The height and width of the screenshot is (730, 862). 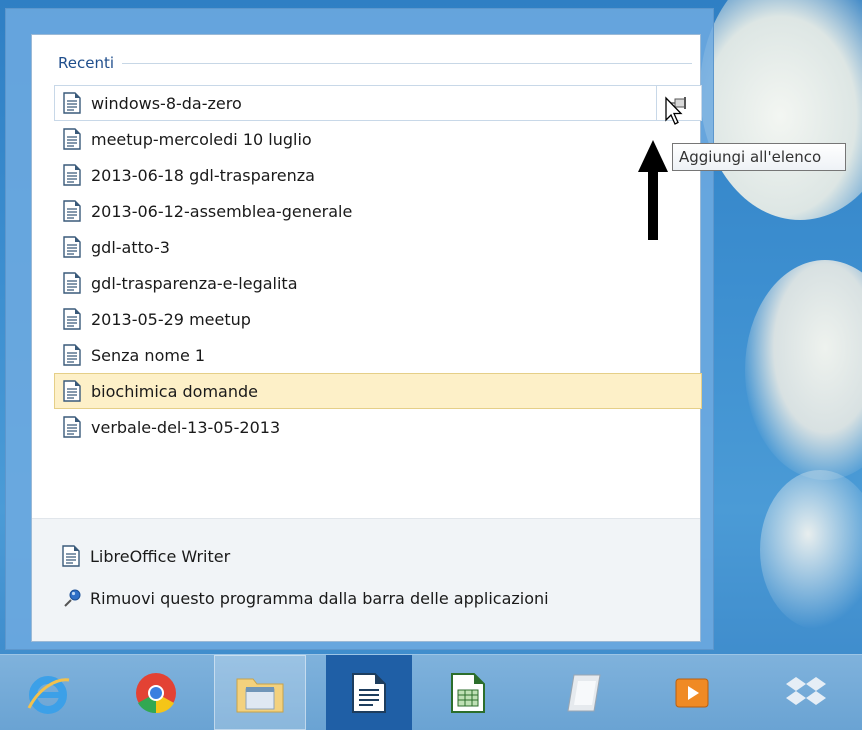 I want to click on open-libreoffice-writer: LibreOffice Writer, so click(x=372, y=556).